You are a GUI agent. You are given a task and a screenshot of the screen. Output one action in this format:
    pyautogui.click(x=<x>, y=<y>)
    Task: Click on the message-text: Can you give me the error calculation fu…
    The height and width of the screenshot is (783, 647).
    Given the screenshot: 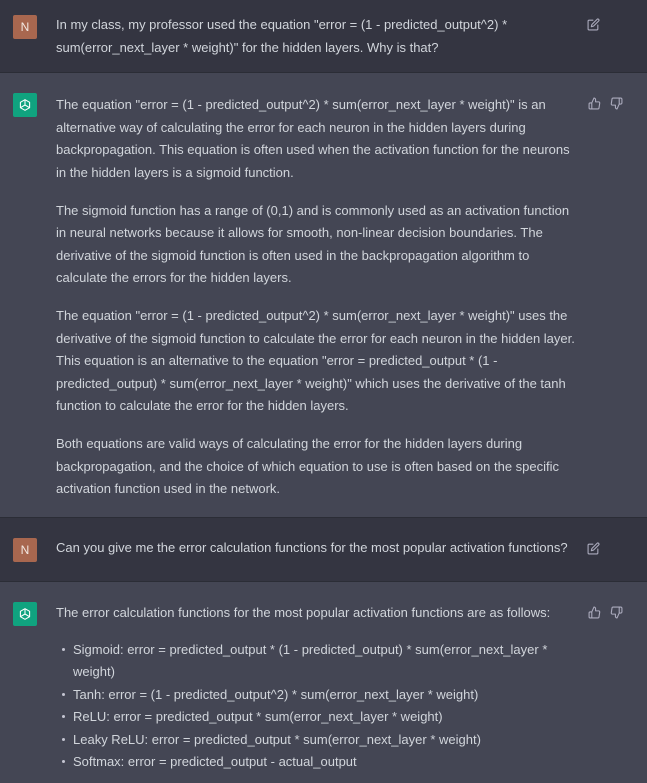 What is the action you would take?
    pyautogui.click(x=312, y=547)
    